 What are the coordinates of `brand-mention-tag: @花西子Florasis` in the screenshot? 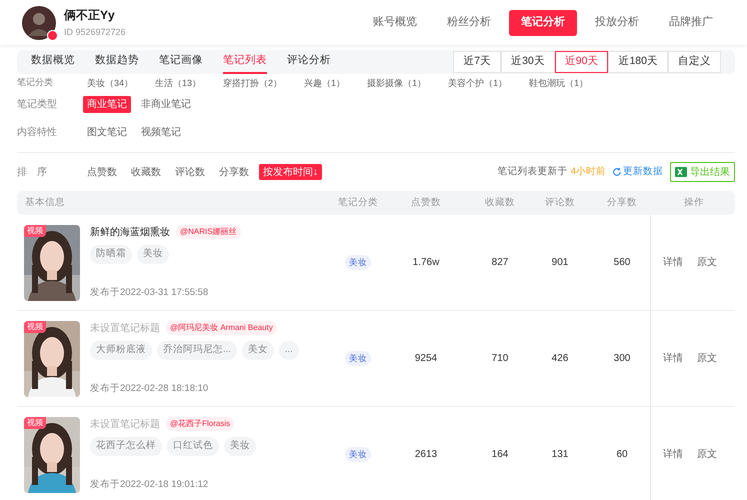 It's located at (200, 424).